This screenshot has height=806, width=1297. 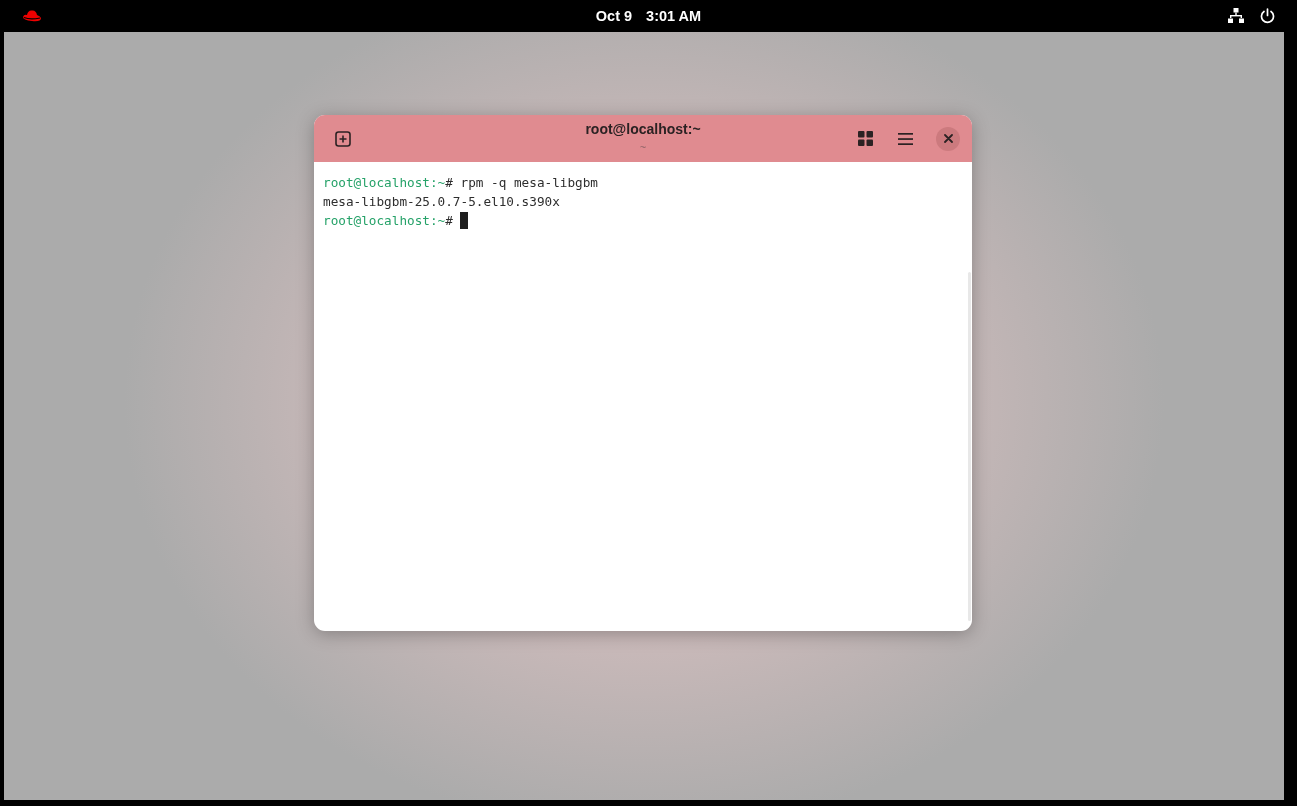 What do you see at coordinates (32, 16) in the screenshot?
I see `hat-logo-icon` at bounding box center [32, 16].